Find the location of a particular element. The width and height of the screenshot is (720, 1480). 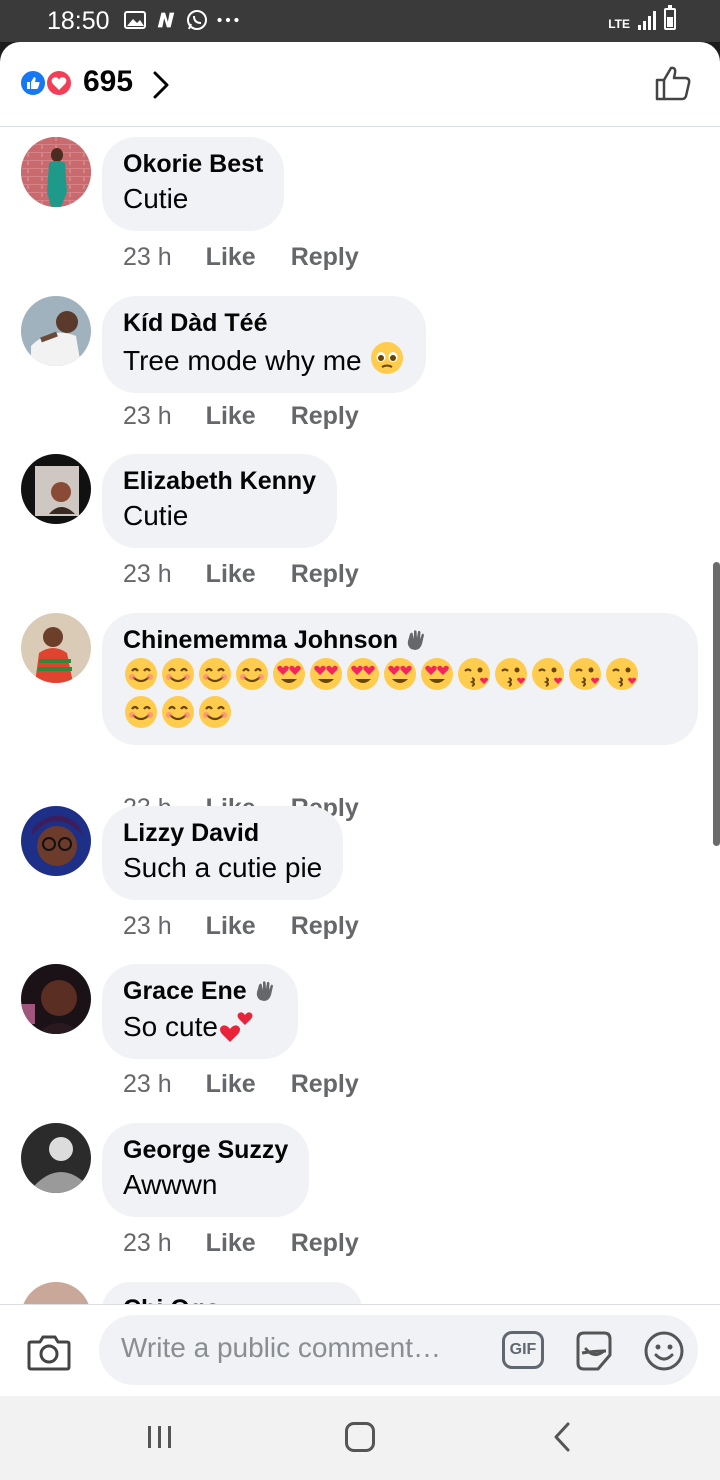

comment-text: Tree mode why me is located at coordinates (264, 359).